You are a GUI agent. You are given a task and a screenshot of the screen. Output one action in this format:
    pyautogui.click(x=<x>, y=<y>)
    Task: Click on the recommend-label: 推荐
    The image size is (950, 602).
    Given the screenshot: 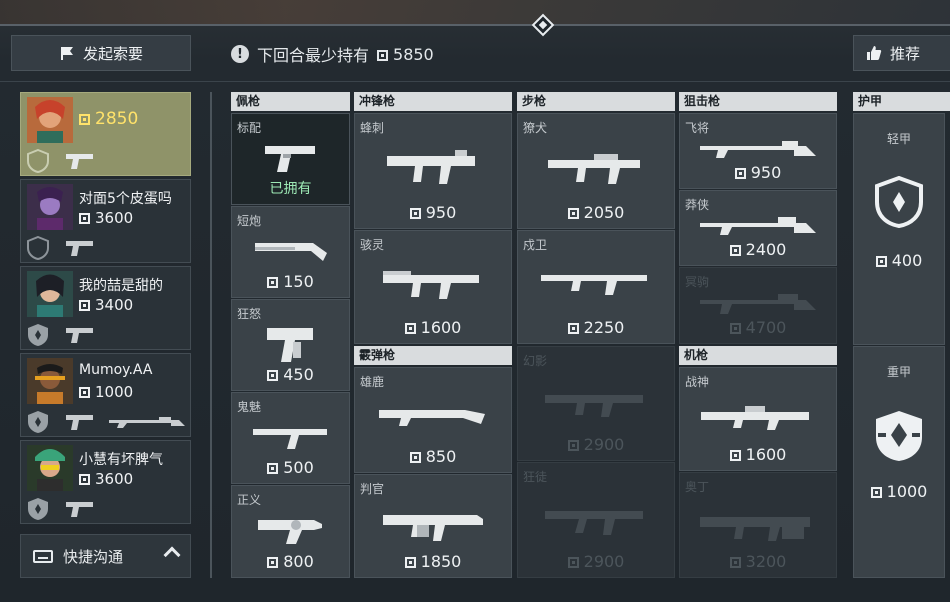 What is the action you would take?
    pyautogui.click(x=905, y=53)
    